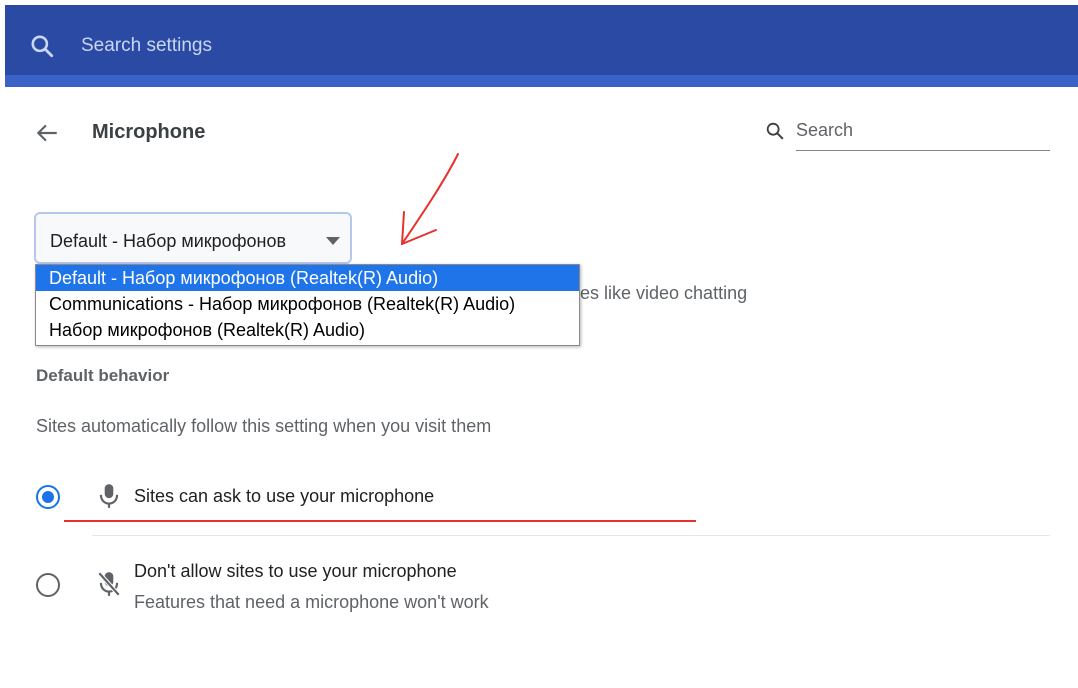 This screenshot has height=688, width=1078. What do you see at coordinates (103, 375) in the screenshot?
I see `default-behavior-heading: Default behavior` at bounding box center [103, 375].